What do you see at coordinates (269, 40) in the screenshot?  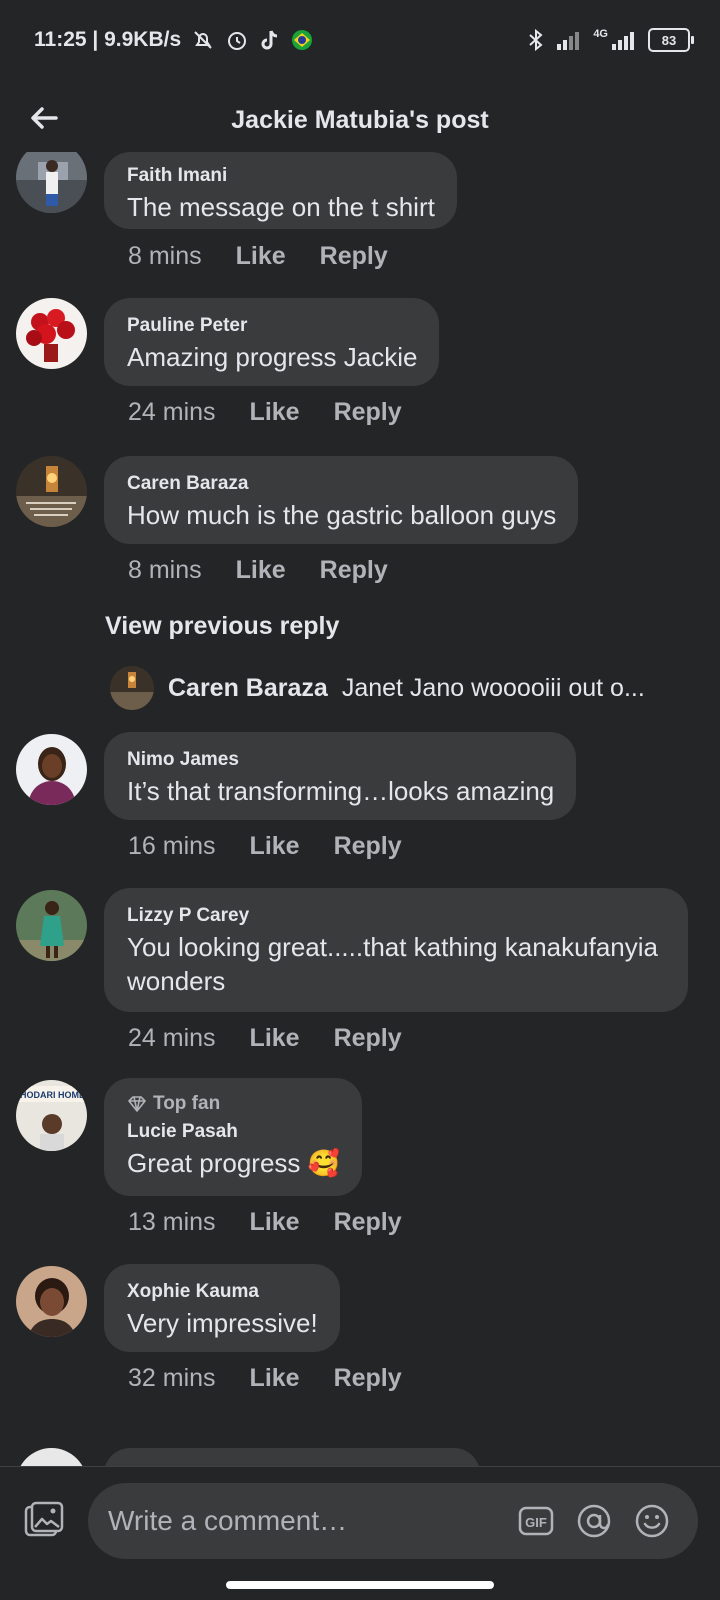 I see `tiktok-icon` at bounding box center [269, 40].